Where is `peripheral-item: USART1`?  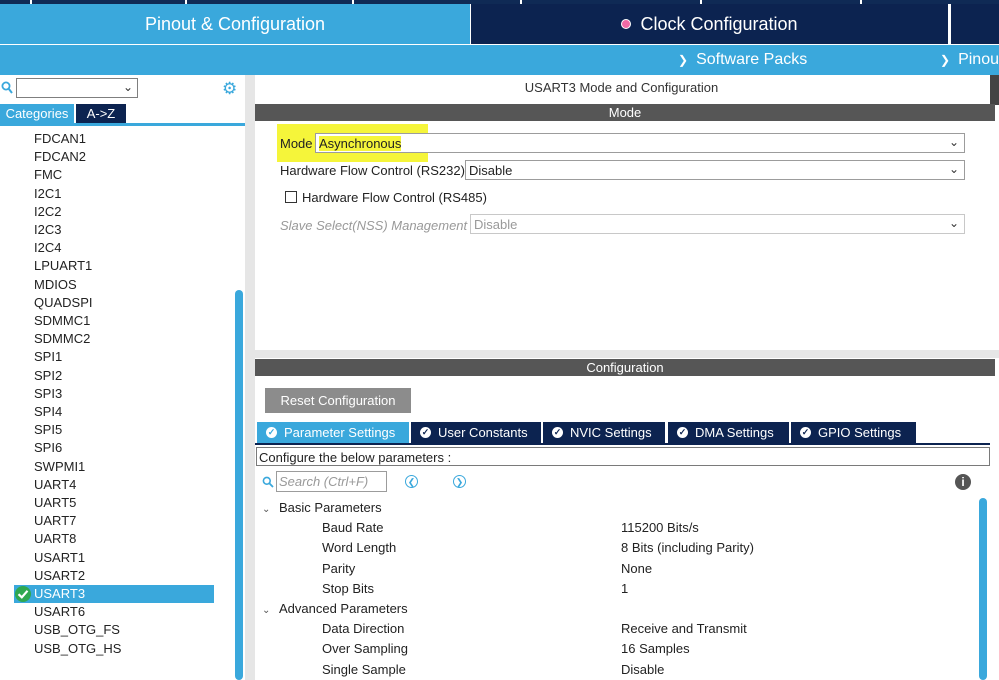 peripheral-item: USART1 is located at coordinates (117, 558).